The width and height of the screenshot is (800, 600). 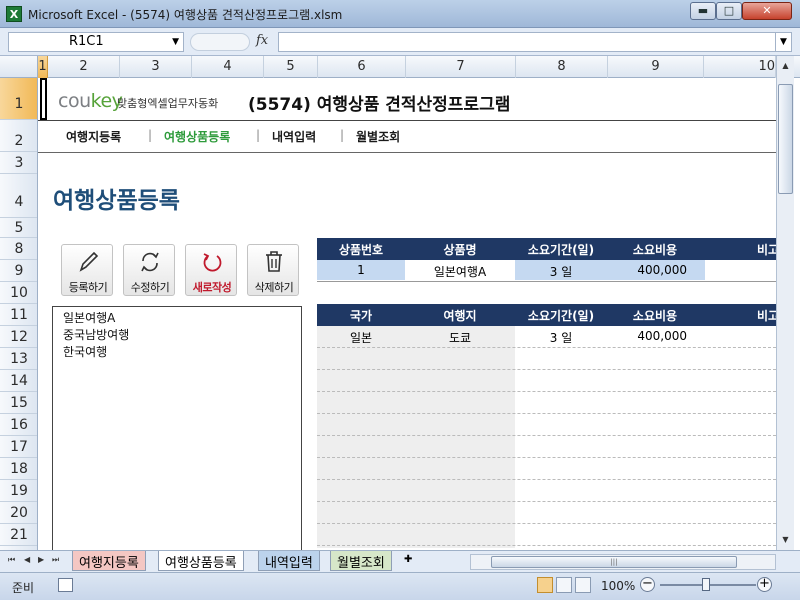 I want to click on minimize-button: ▬, so click(x=703, y=11).